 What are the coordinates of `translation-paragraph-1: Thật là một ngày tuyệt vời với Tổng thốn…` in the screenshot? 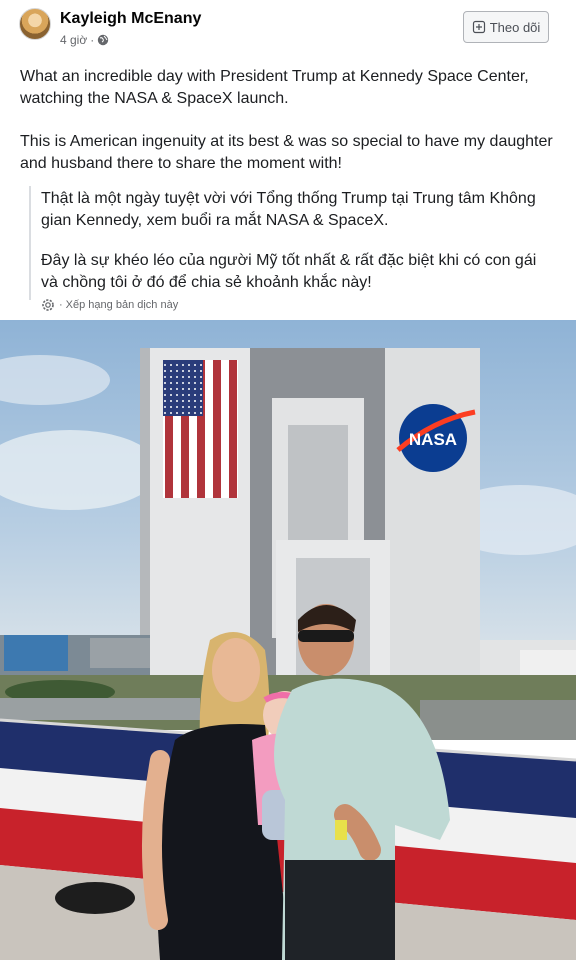 It's located at (288, 209).